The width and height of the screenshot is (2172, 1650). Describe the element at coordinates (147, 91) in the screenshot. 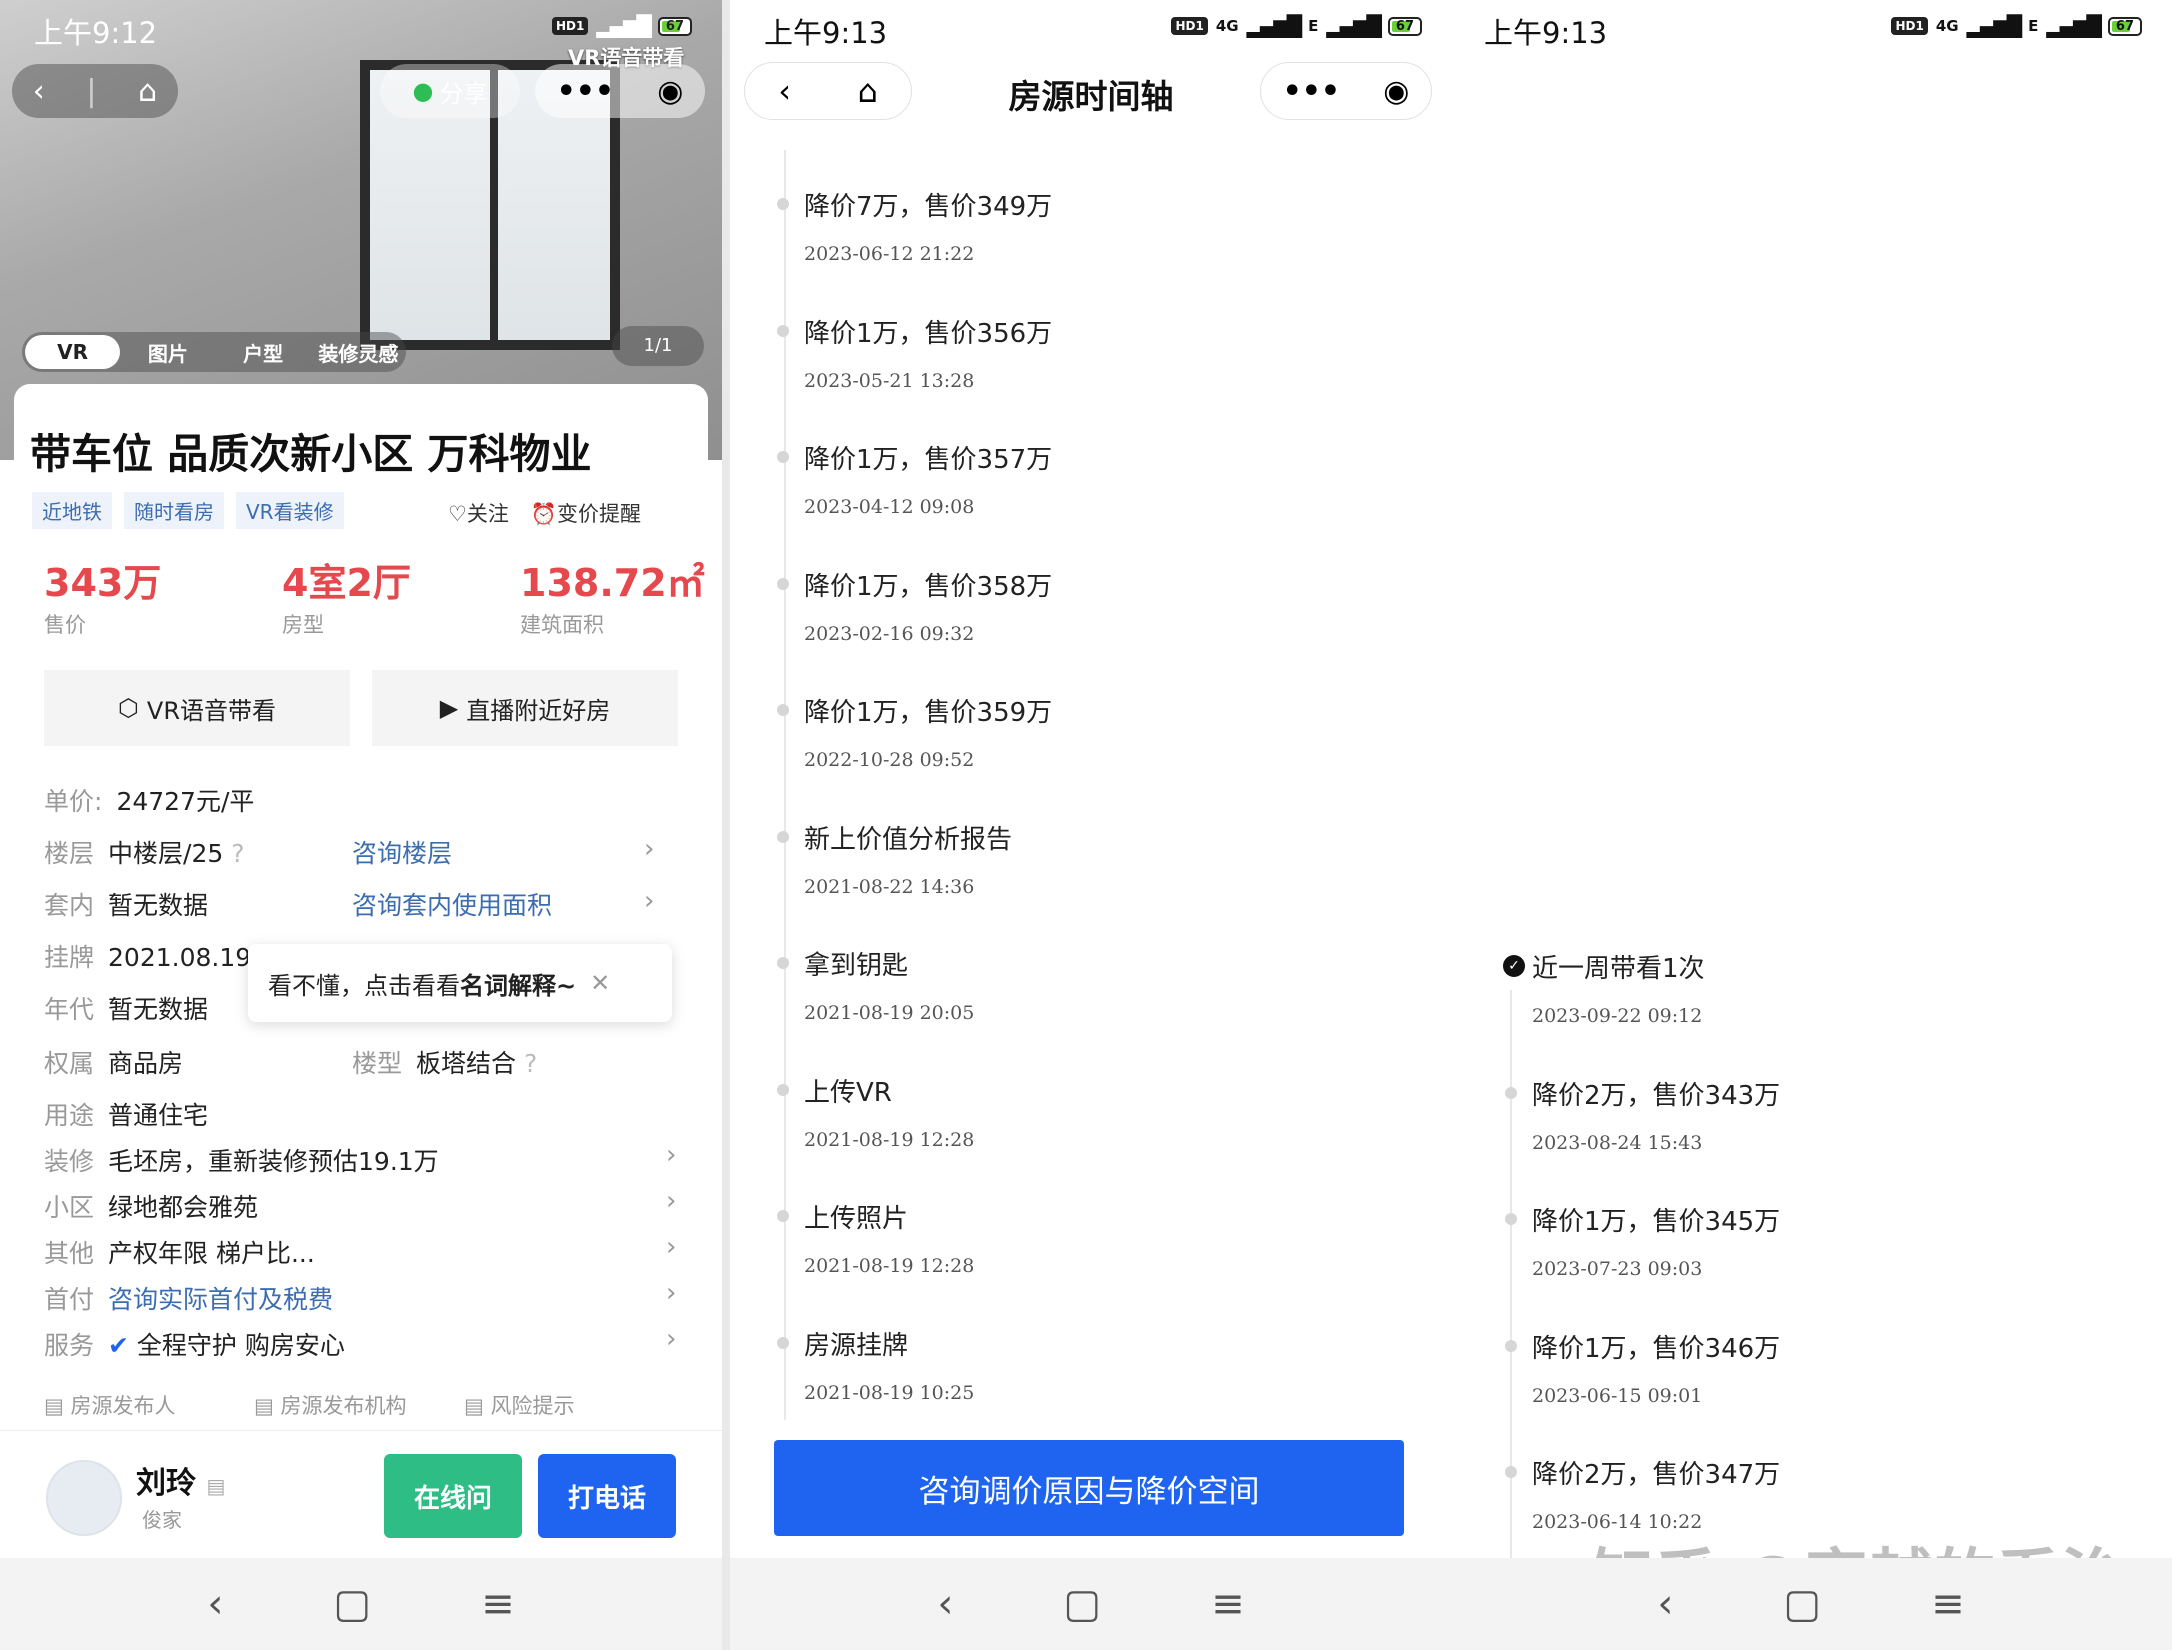

I see `home-icon: ⌂` at that location.